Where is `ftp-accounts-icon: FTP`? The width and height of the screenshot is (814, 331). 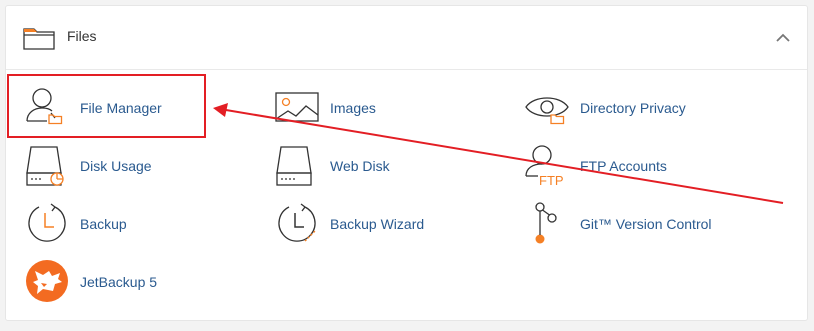 ftp-accounts-icon: FTP is located at coordinates (544, 166).